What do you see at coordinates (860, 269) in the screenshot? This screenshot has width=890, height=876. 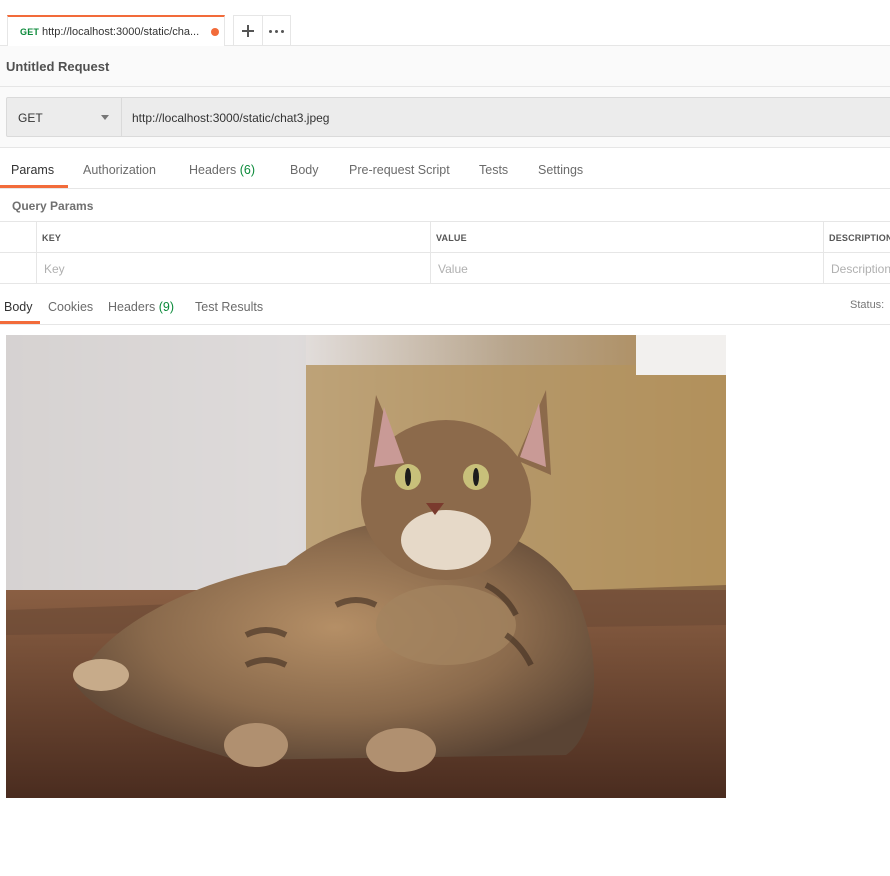 I see `description-placeholder: Description` at bounding box center [860, 269].